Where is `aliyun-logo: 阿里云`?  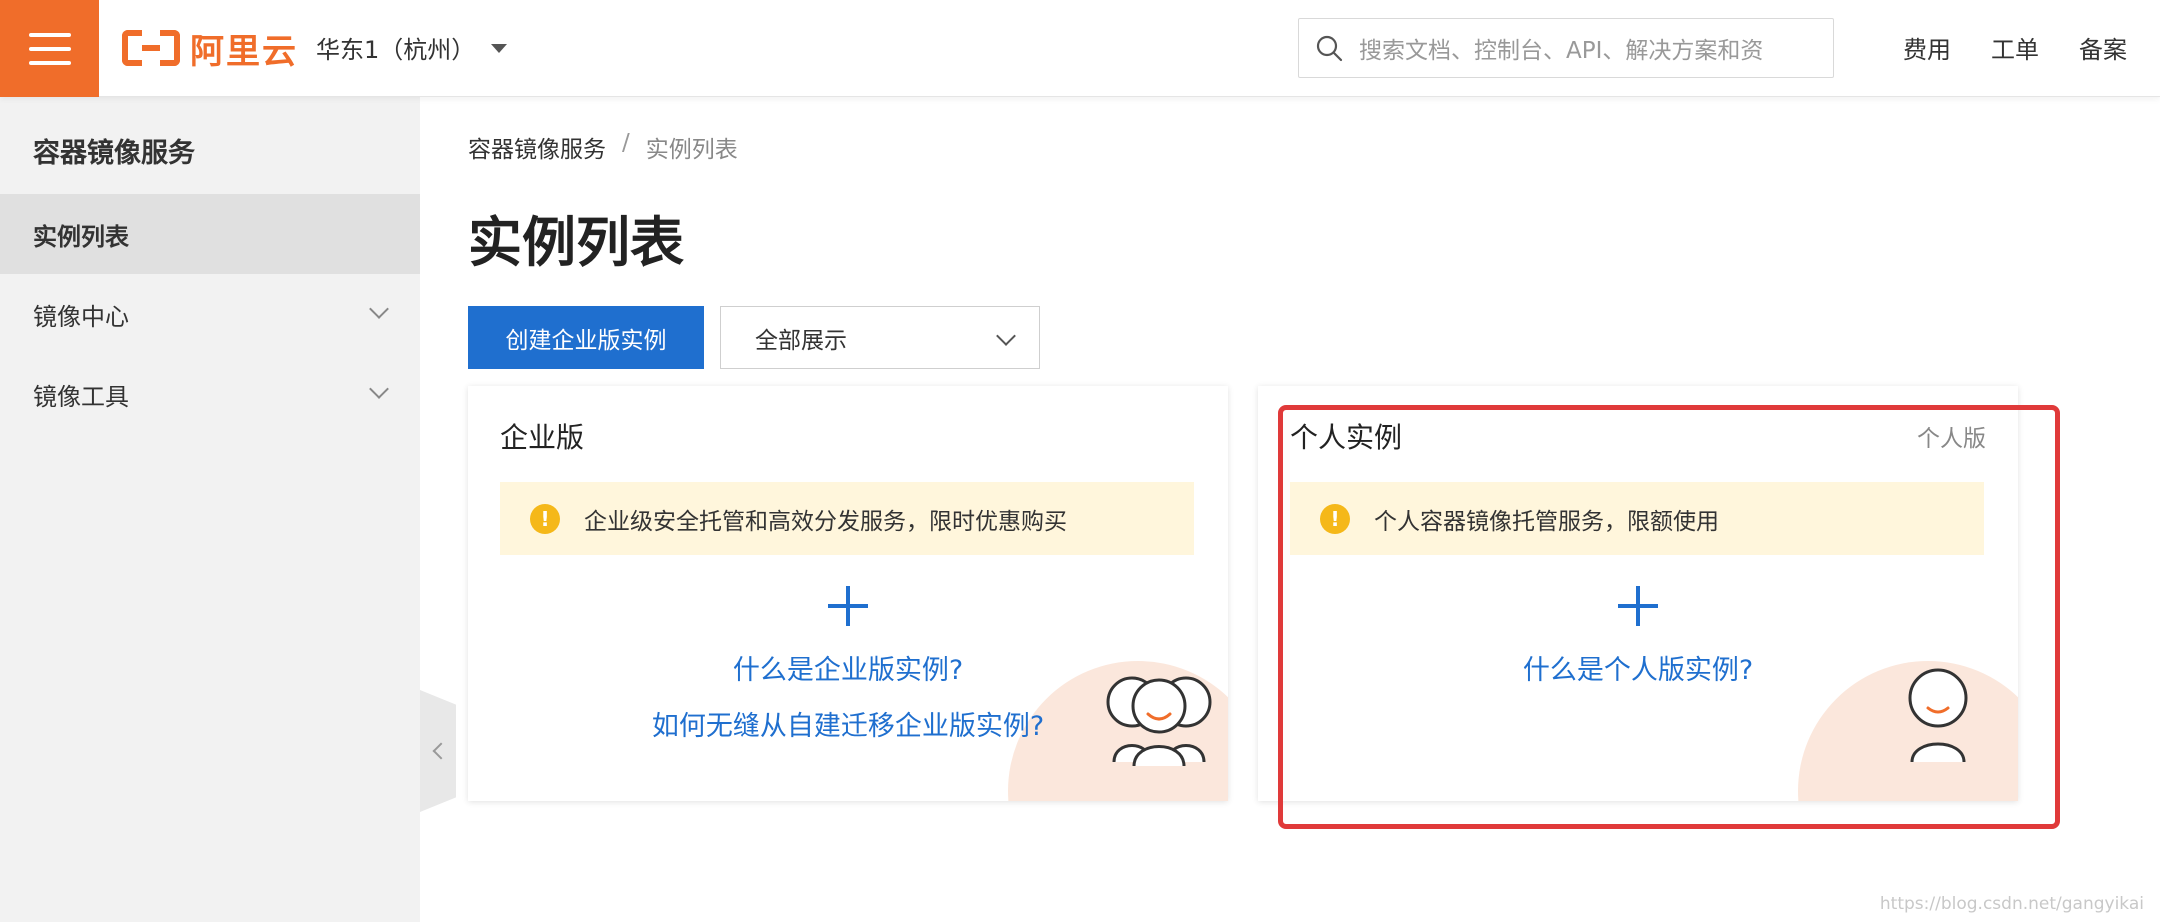 aliyun-logo: 阿里云 is located at coordinates (210, 48).